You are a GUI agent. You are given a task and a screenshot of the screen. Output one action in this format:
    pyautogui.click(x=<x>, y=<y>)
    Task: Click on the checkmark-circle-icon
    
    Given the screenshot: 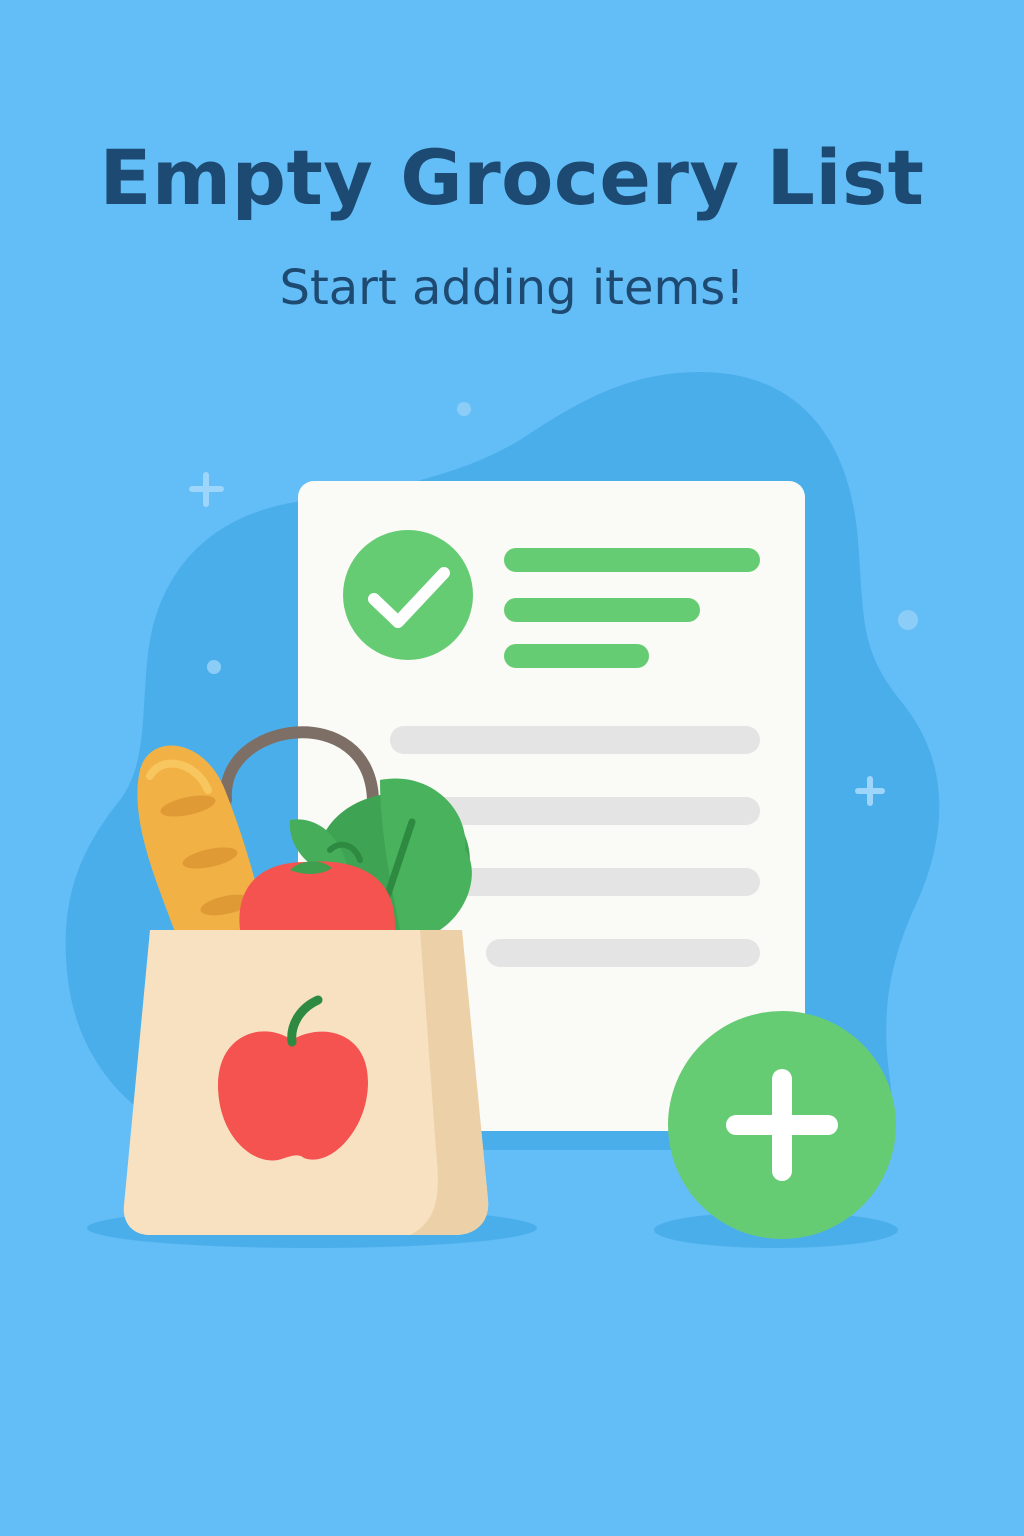 What is the action you would take?
    pyautogui.click(x=408, y=595)
    